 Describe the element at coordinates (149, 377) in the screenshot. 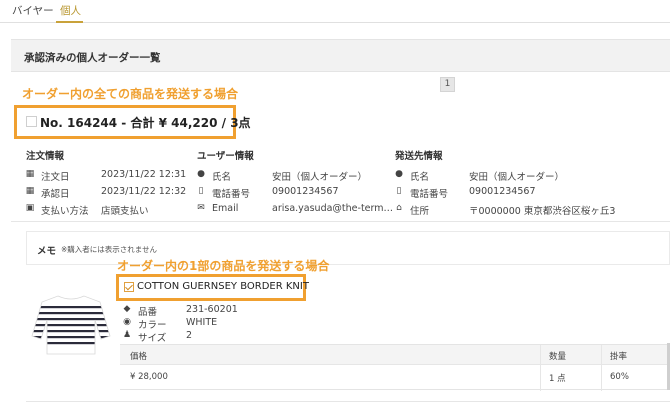

I see `price-value: ¥ 28,000` at that location.